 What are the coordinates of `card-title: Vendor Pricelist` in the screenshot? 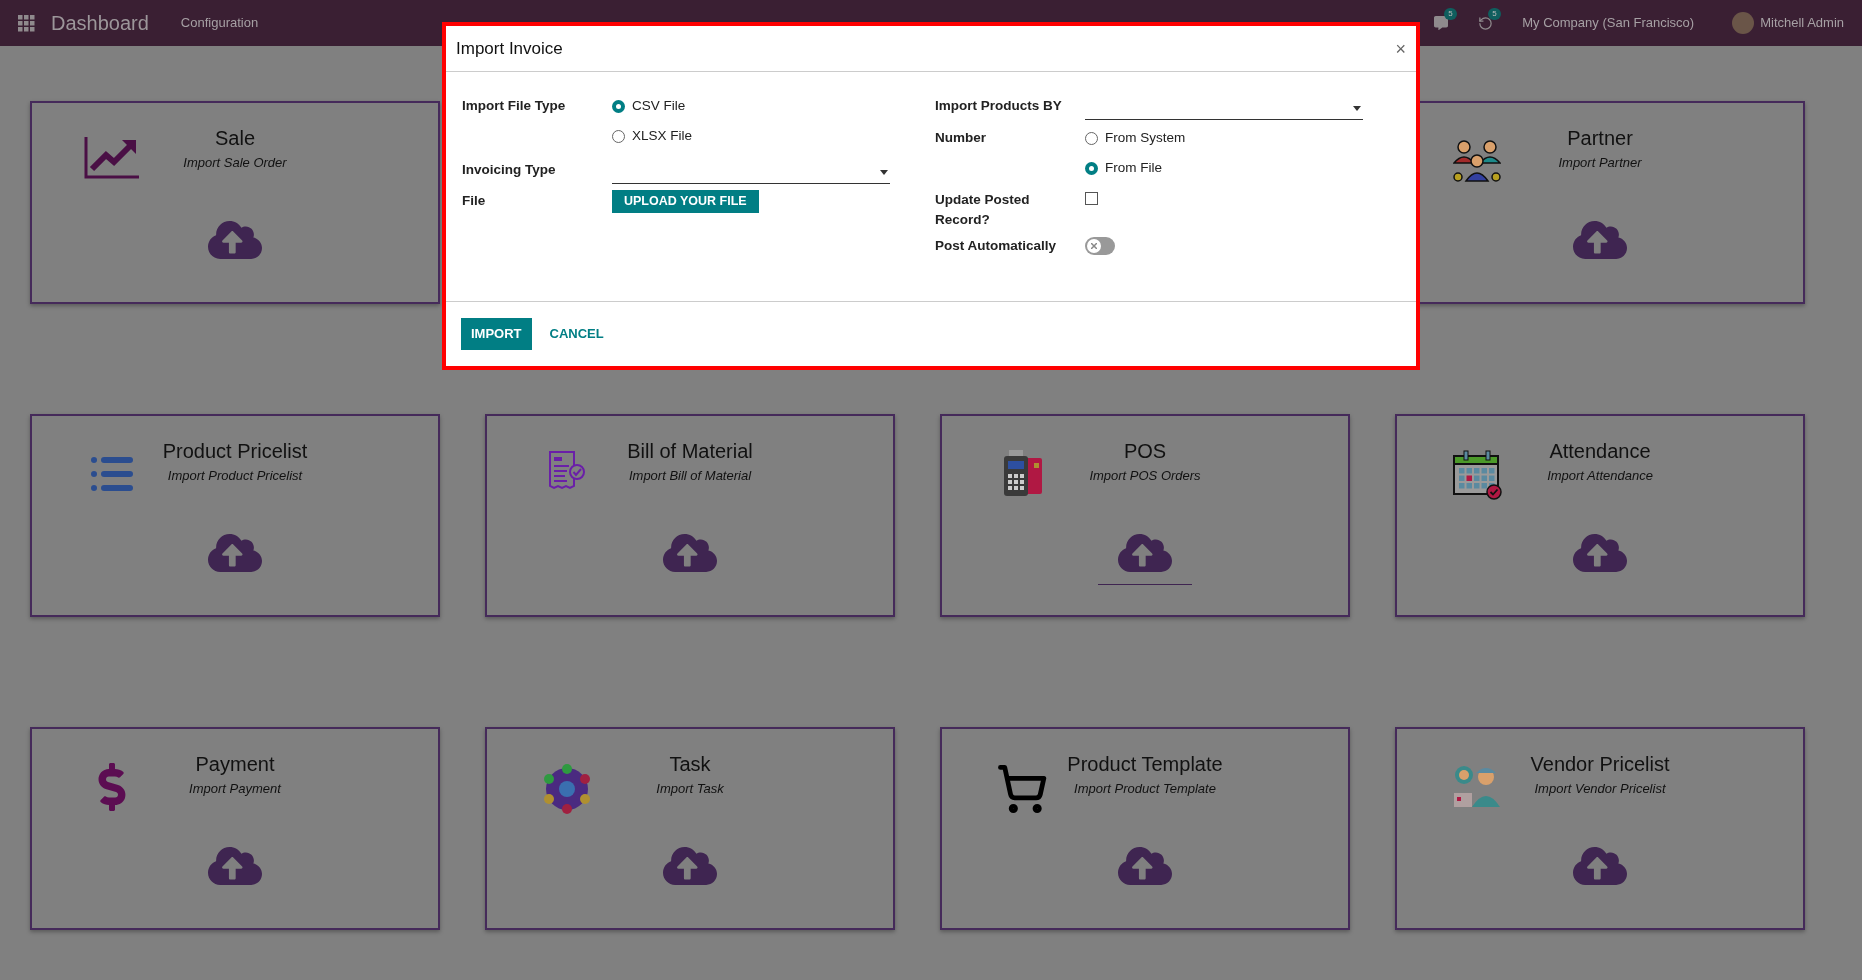 It's located at (1600, 764).